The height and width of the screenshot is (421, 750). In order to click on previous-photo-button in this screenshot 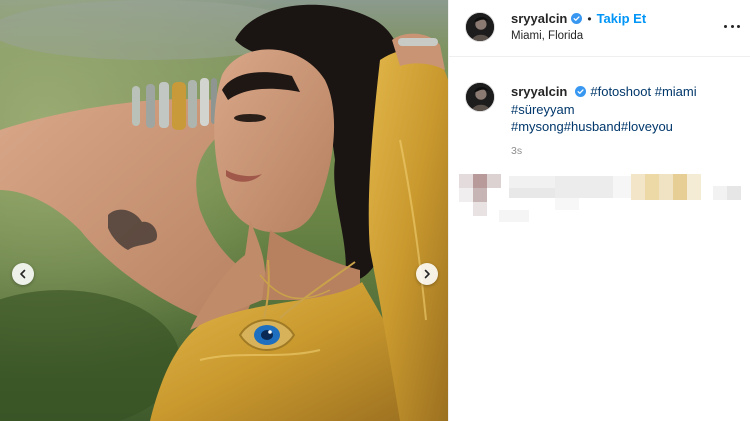, I will do `click(23, 274)`.